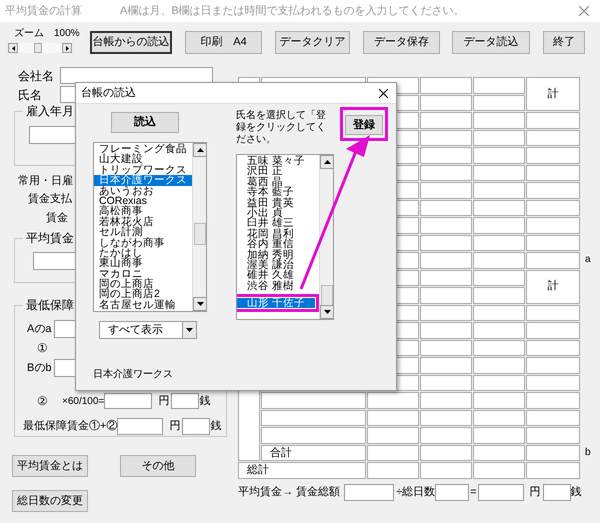 The width and height of the screenshot is (600, 523). What do you see at coordinates (83, 401) in the screenshot?
I see `formula-label: ×60/100=` at bounding box center [83, 401].